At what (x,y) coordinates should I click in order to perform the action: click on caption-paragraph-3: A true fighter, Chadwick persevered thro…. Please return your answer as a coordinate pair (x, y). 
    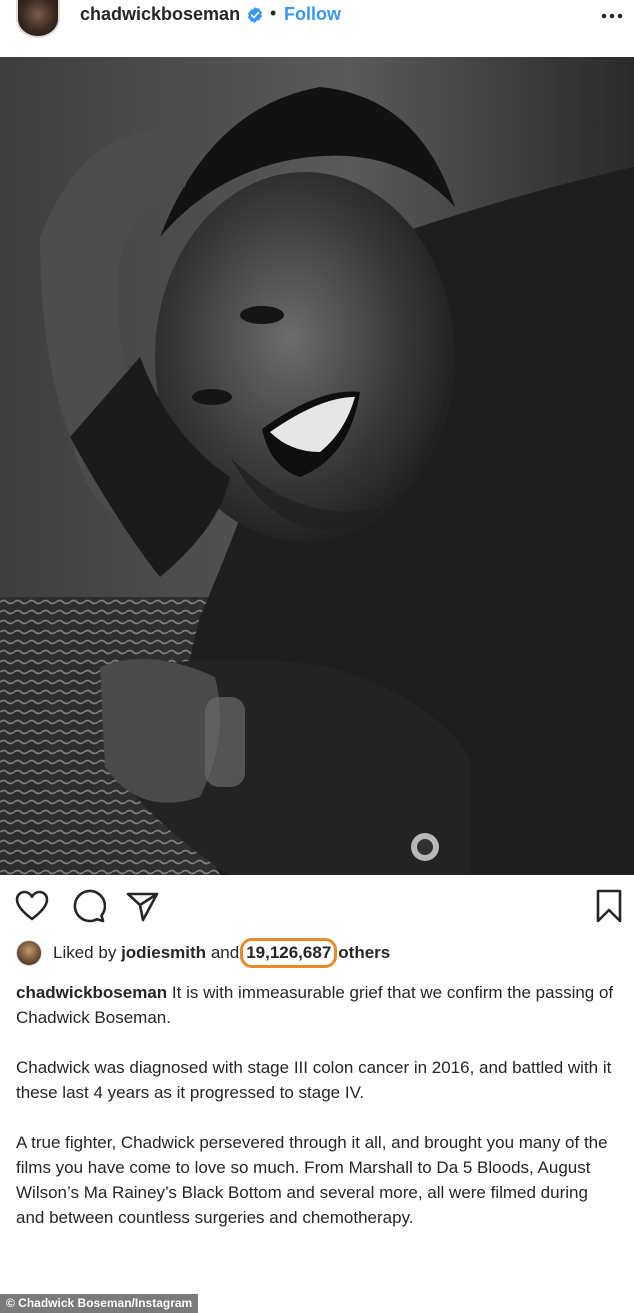
    Looking at the image, I should click on (312, 1180).